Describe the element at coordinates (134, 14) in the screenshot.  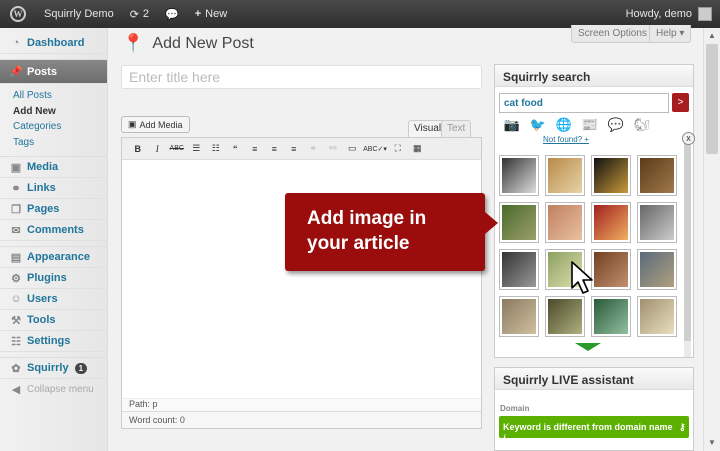
I see `refresh-icon: ⟳` at that location.